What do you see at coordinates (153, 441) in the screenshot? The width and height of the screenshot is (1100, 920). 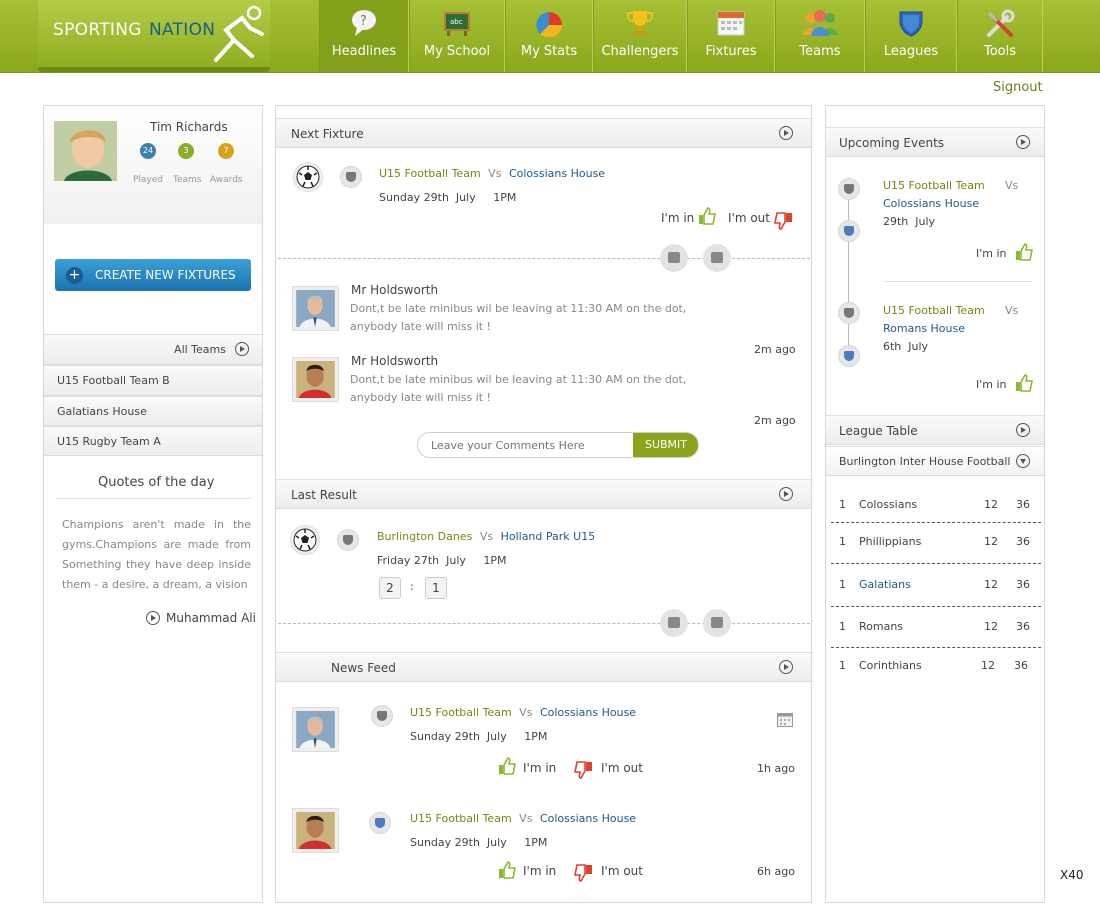 I see `team-item: U15 Rugby Team A` at bounding box center [153, 441].